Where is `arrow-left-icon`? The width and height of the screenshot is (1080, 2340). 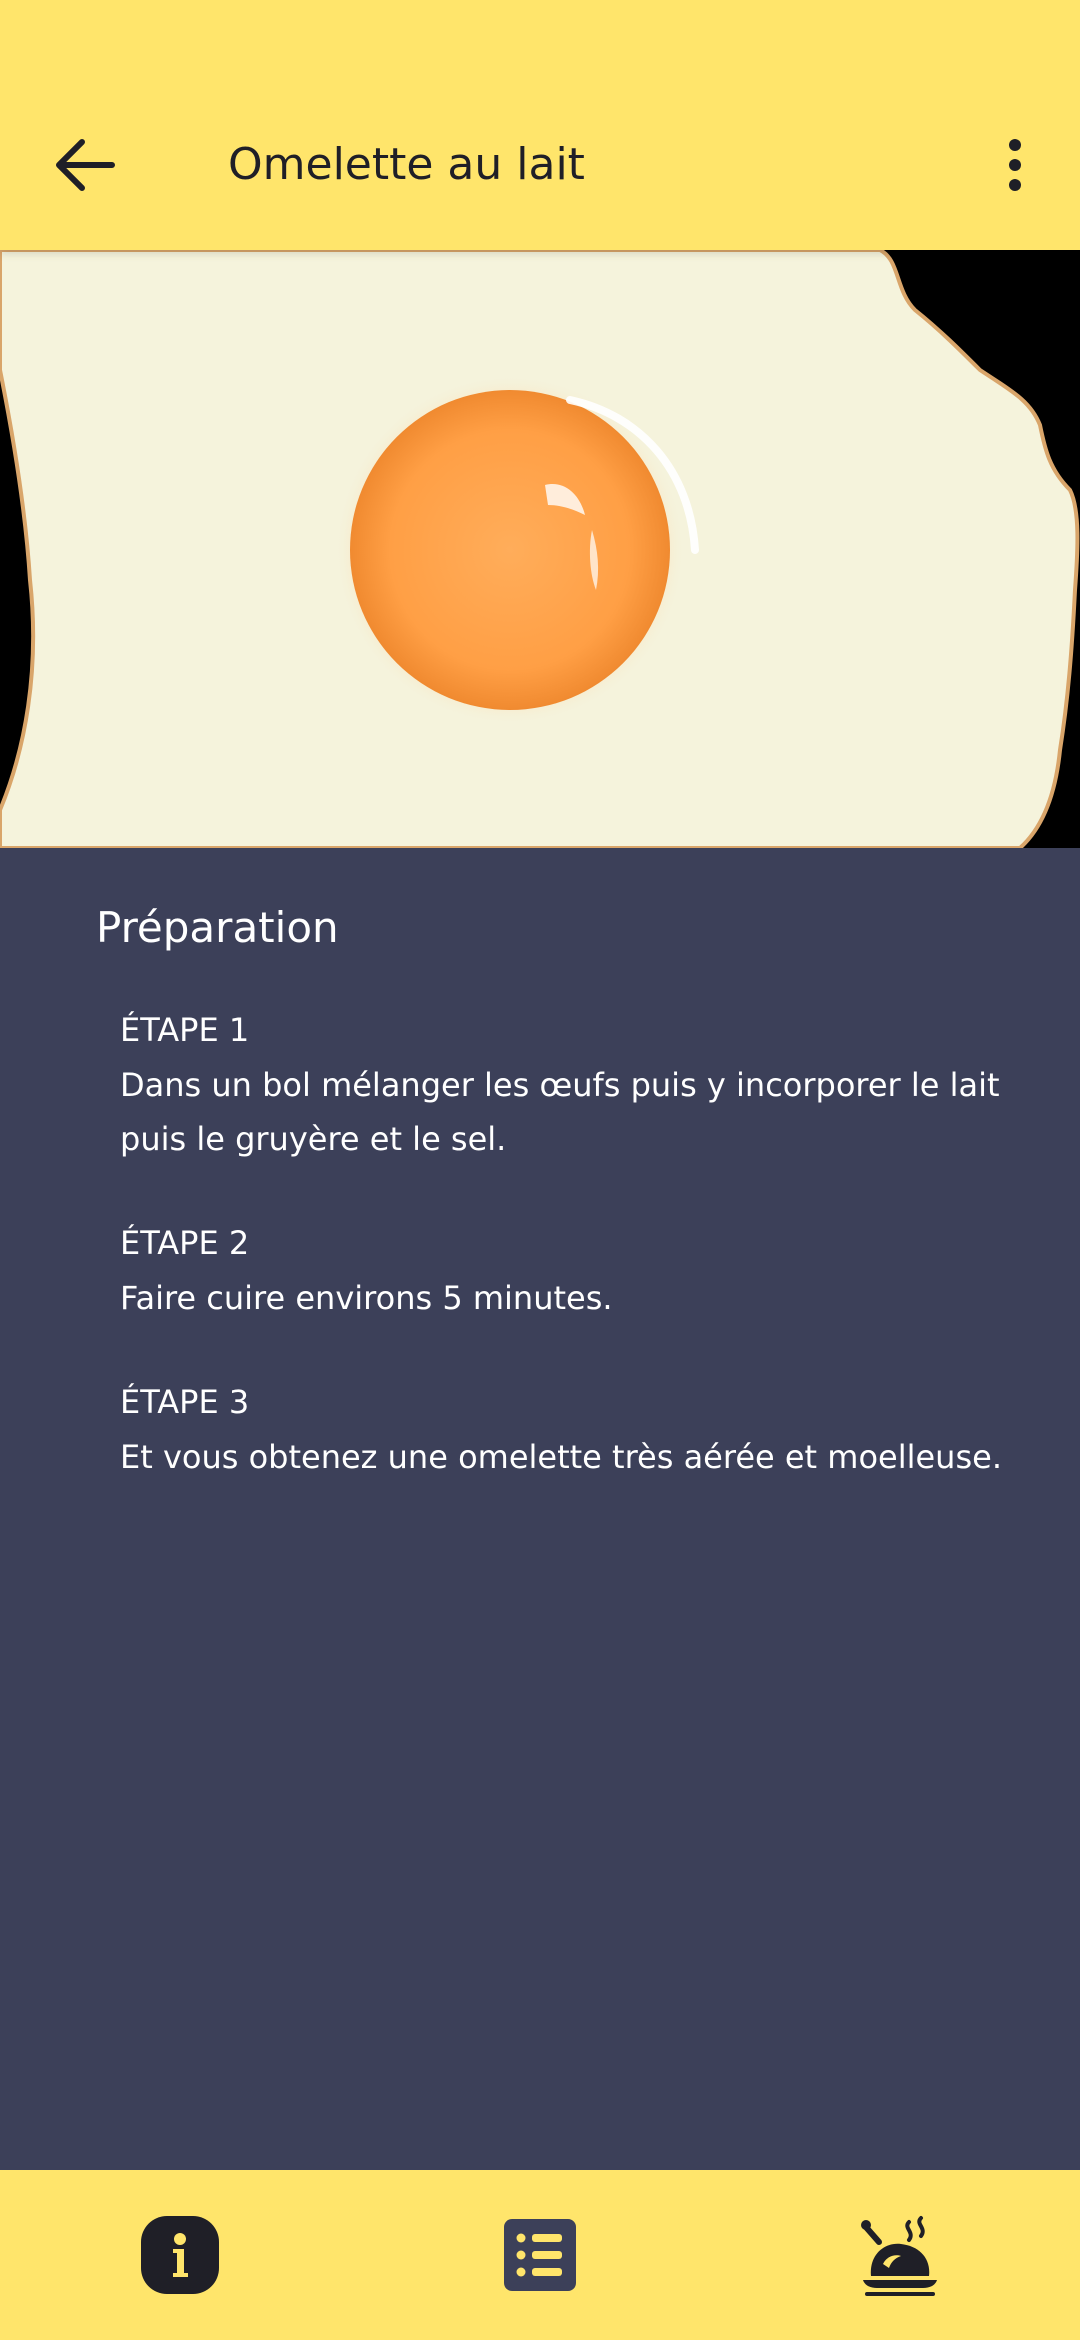
arrow-left-icon is located at coordinates (85, 165).